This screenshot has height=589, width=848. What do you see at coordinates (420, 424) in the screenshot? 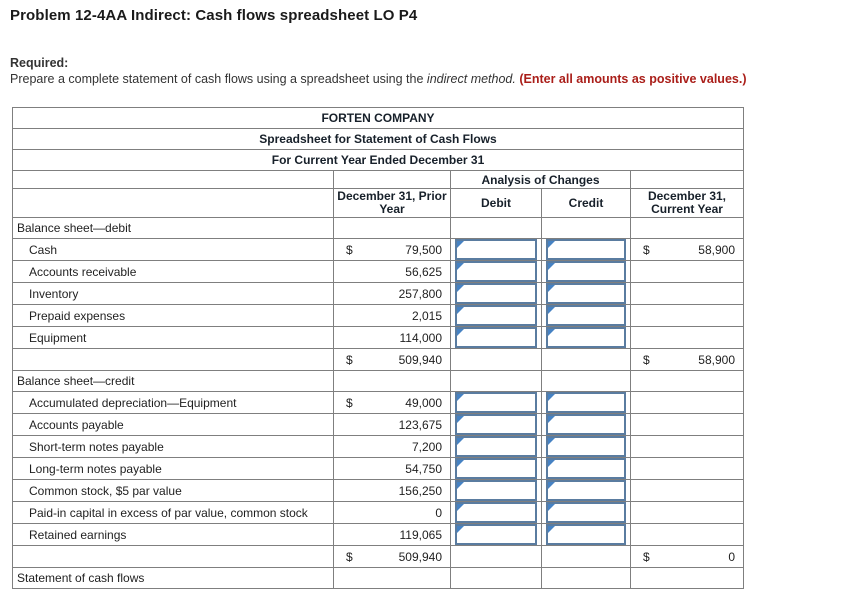
I see `amount-value: 123,675` at bounding box center [420, 424].